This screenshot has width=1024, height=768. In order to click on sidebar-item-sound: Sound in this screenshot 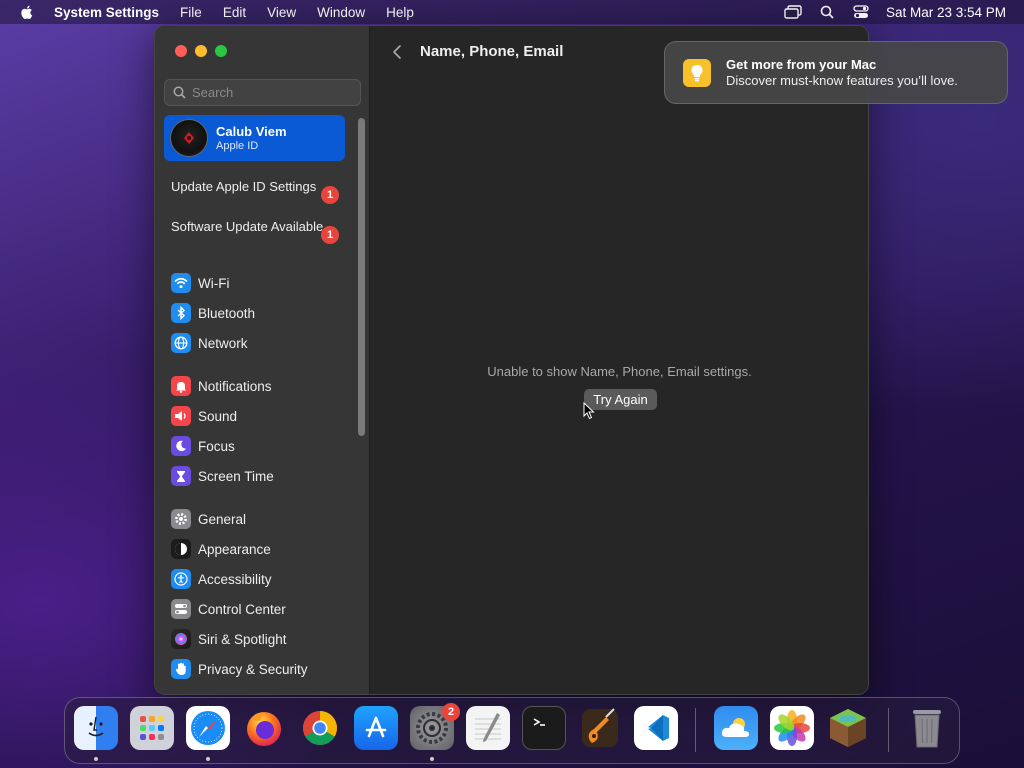, I will do `click(204, 416)`.